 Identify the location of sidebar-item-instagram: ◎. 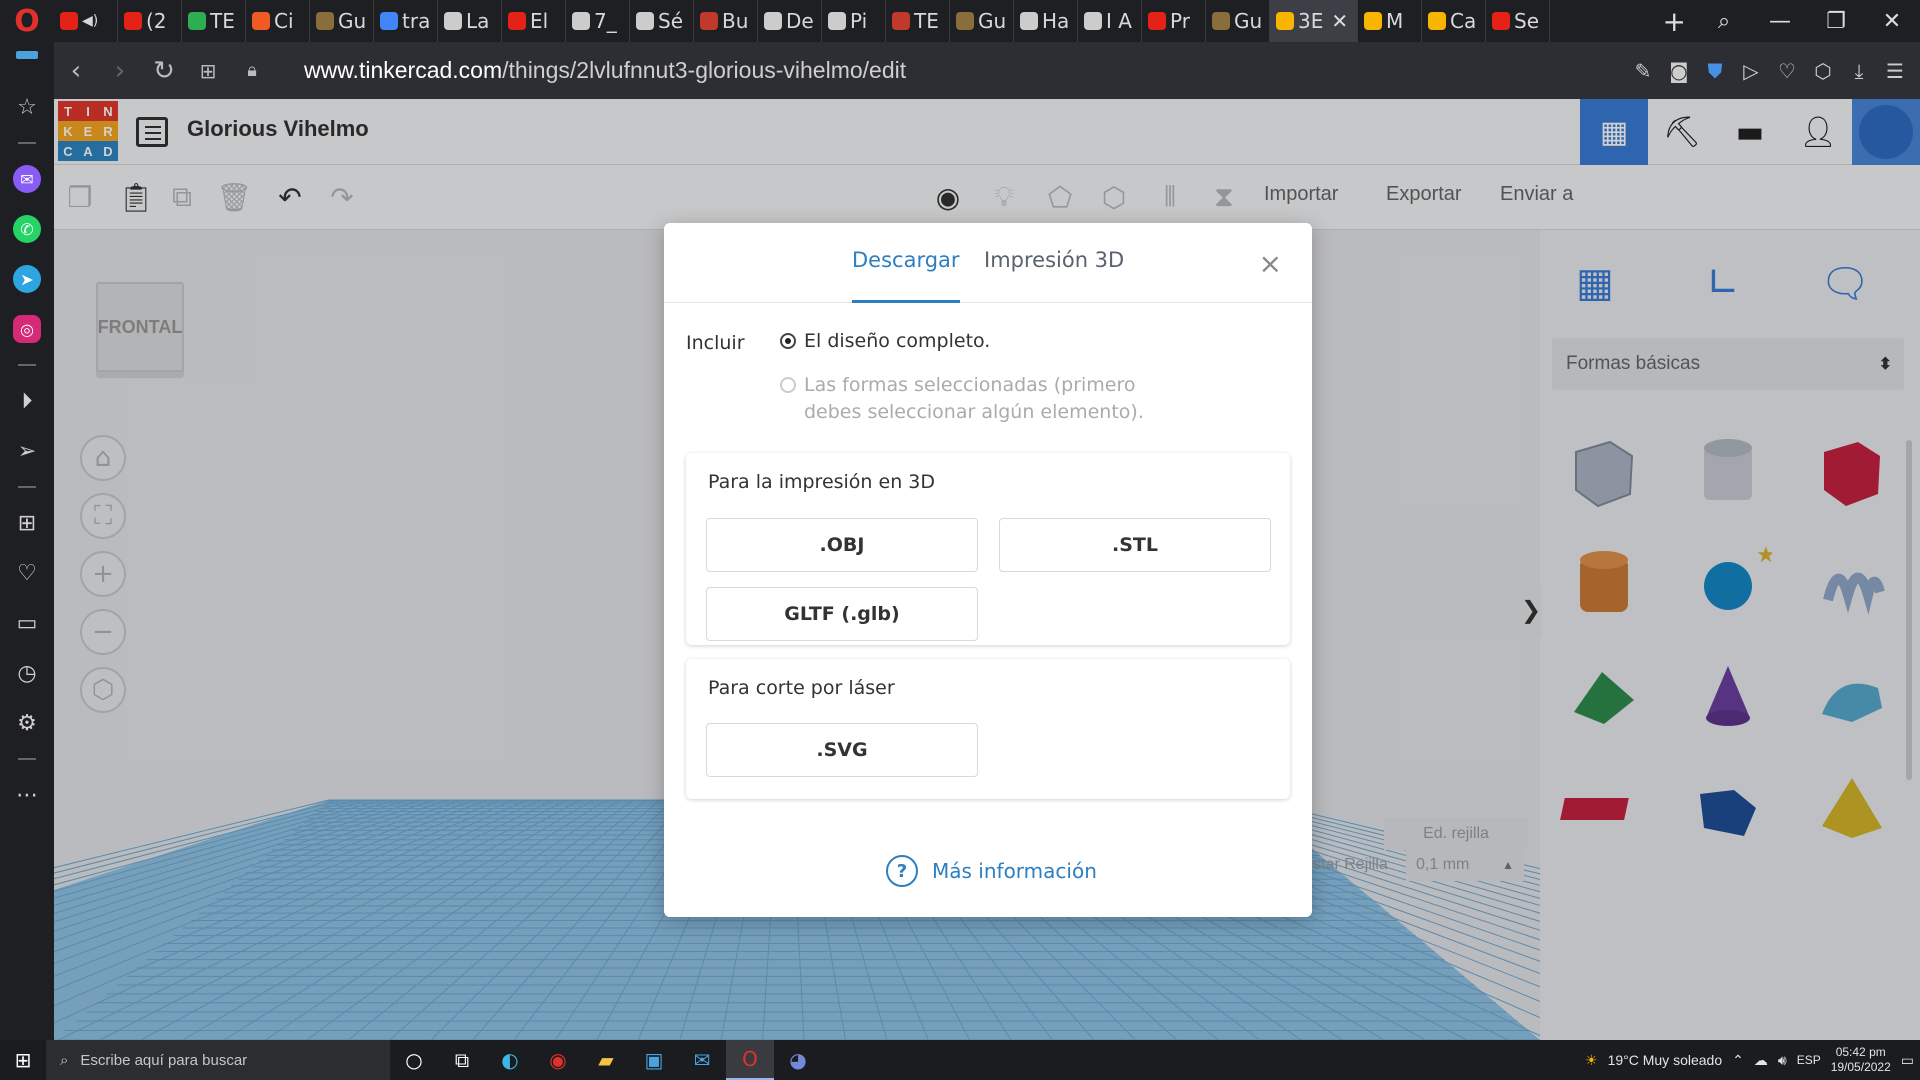
(27, 329).